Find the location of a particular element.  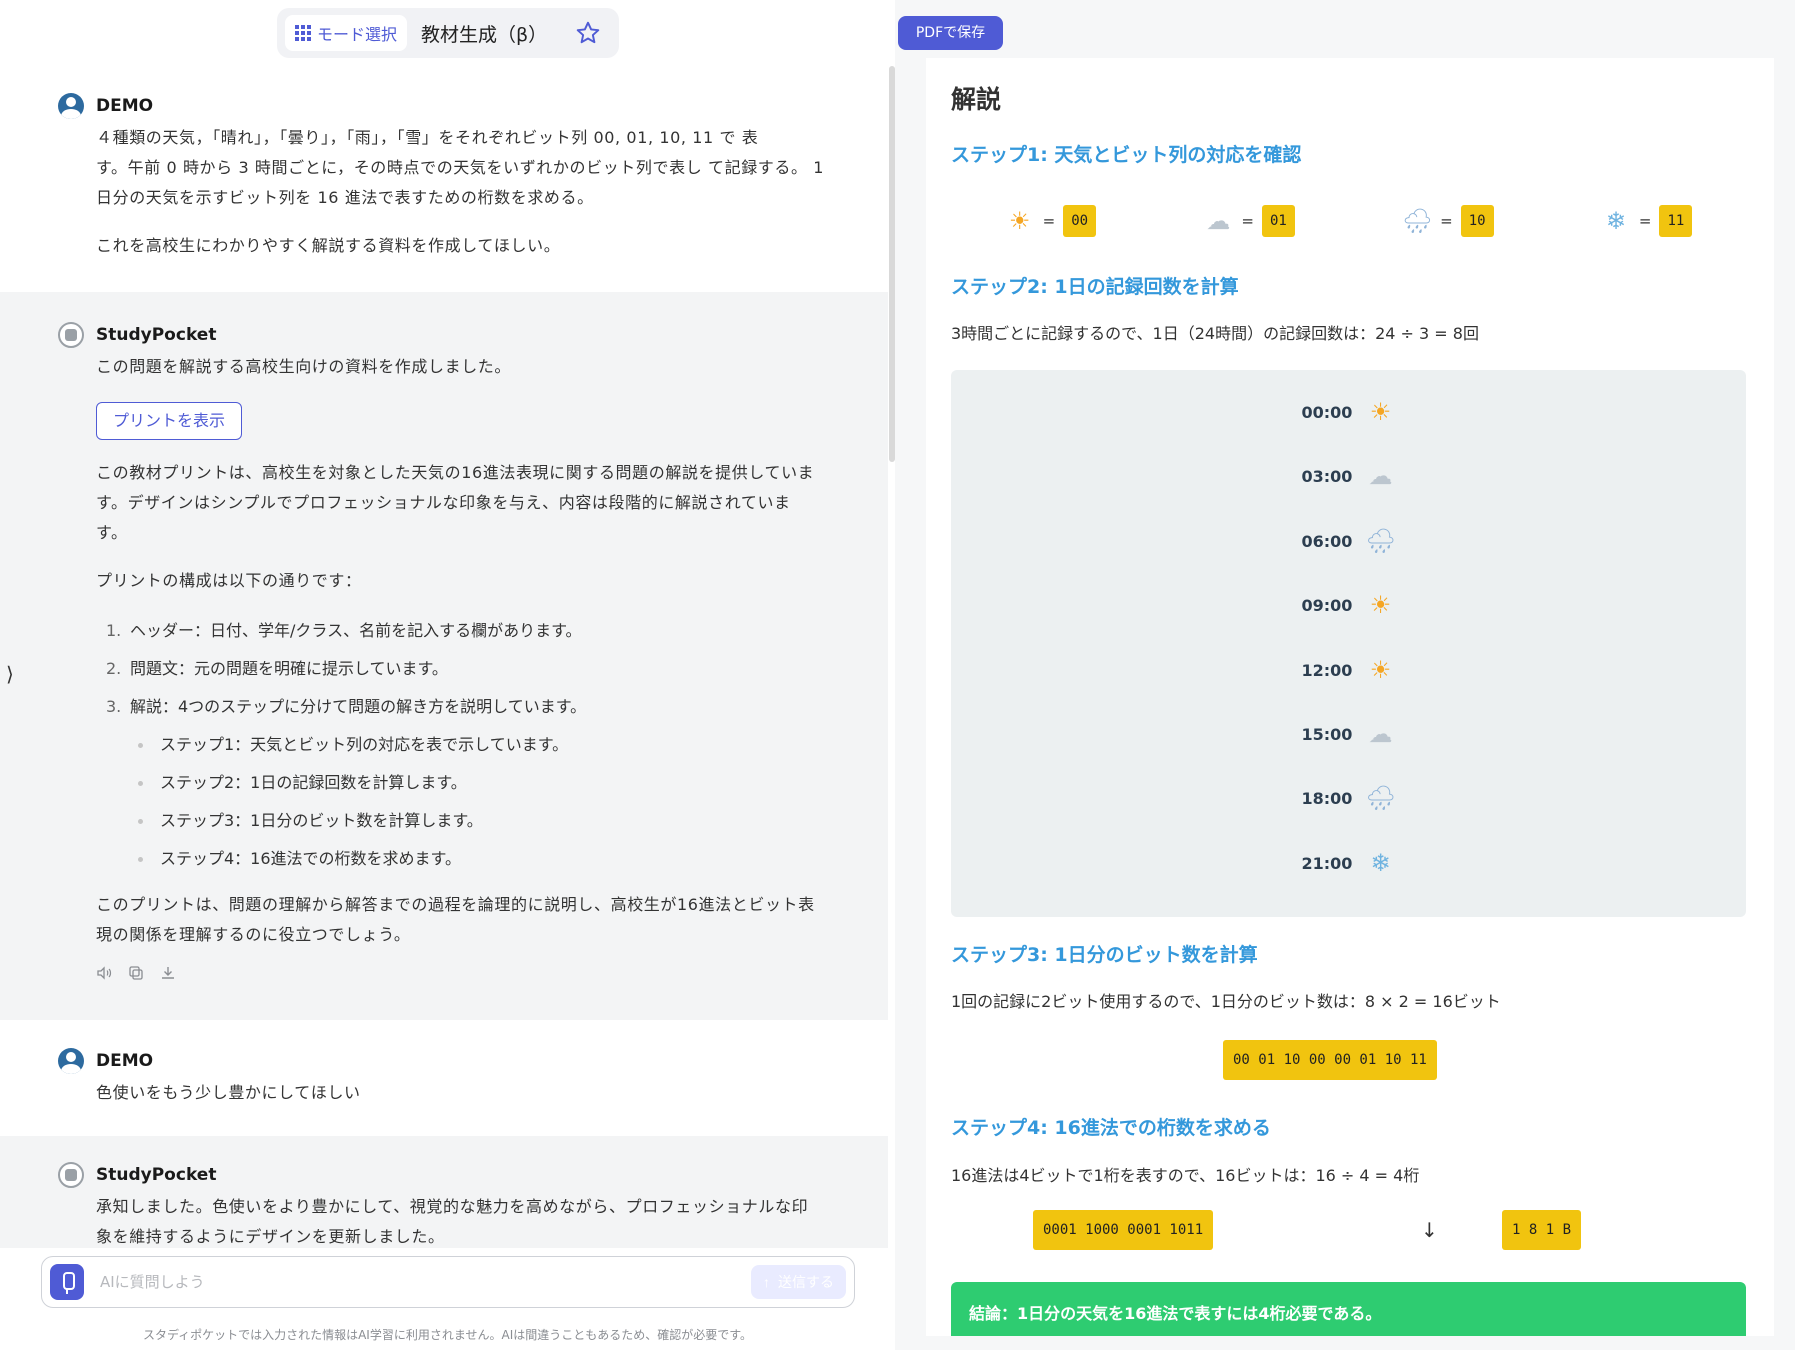

collapse-panel-icon: ⟩ is located at coordinates (10, 674).